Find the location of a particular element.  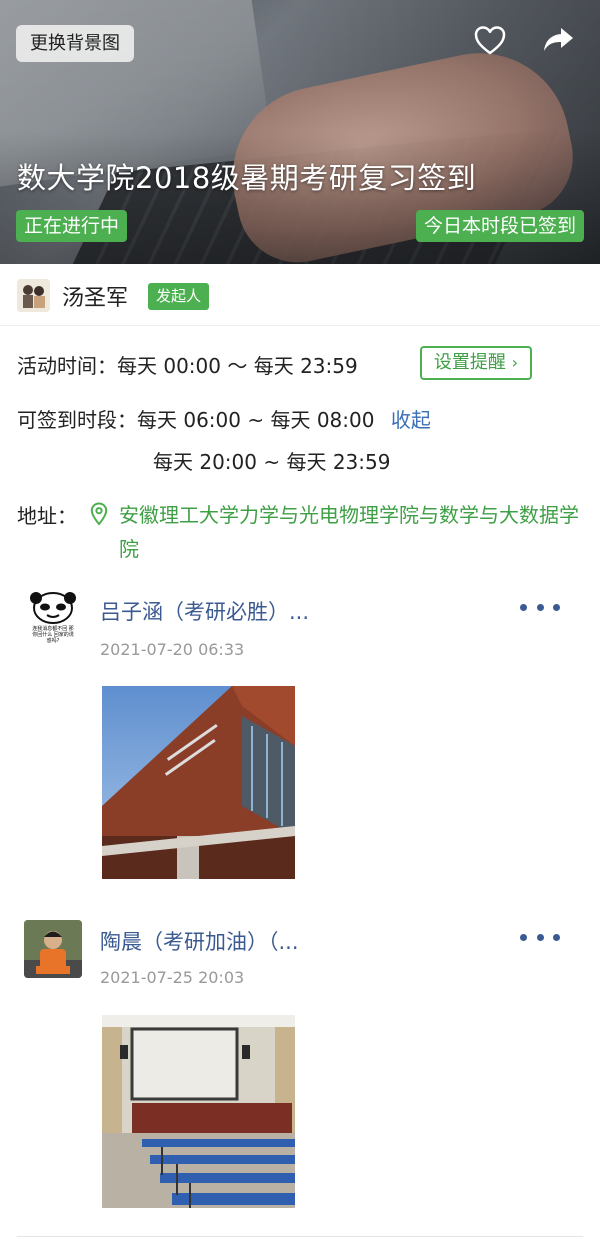

activity-title: 数大学院2018级暑期考研复习签到 is located at coordinates (247, 178).